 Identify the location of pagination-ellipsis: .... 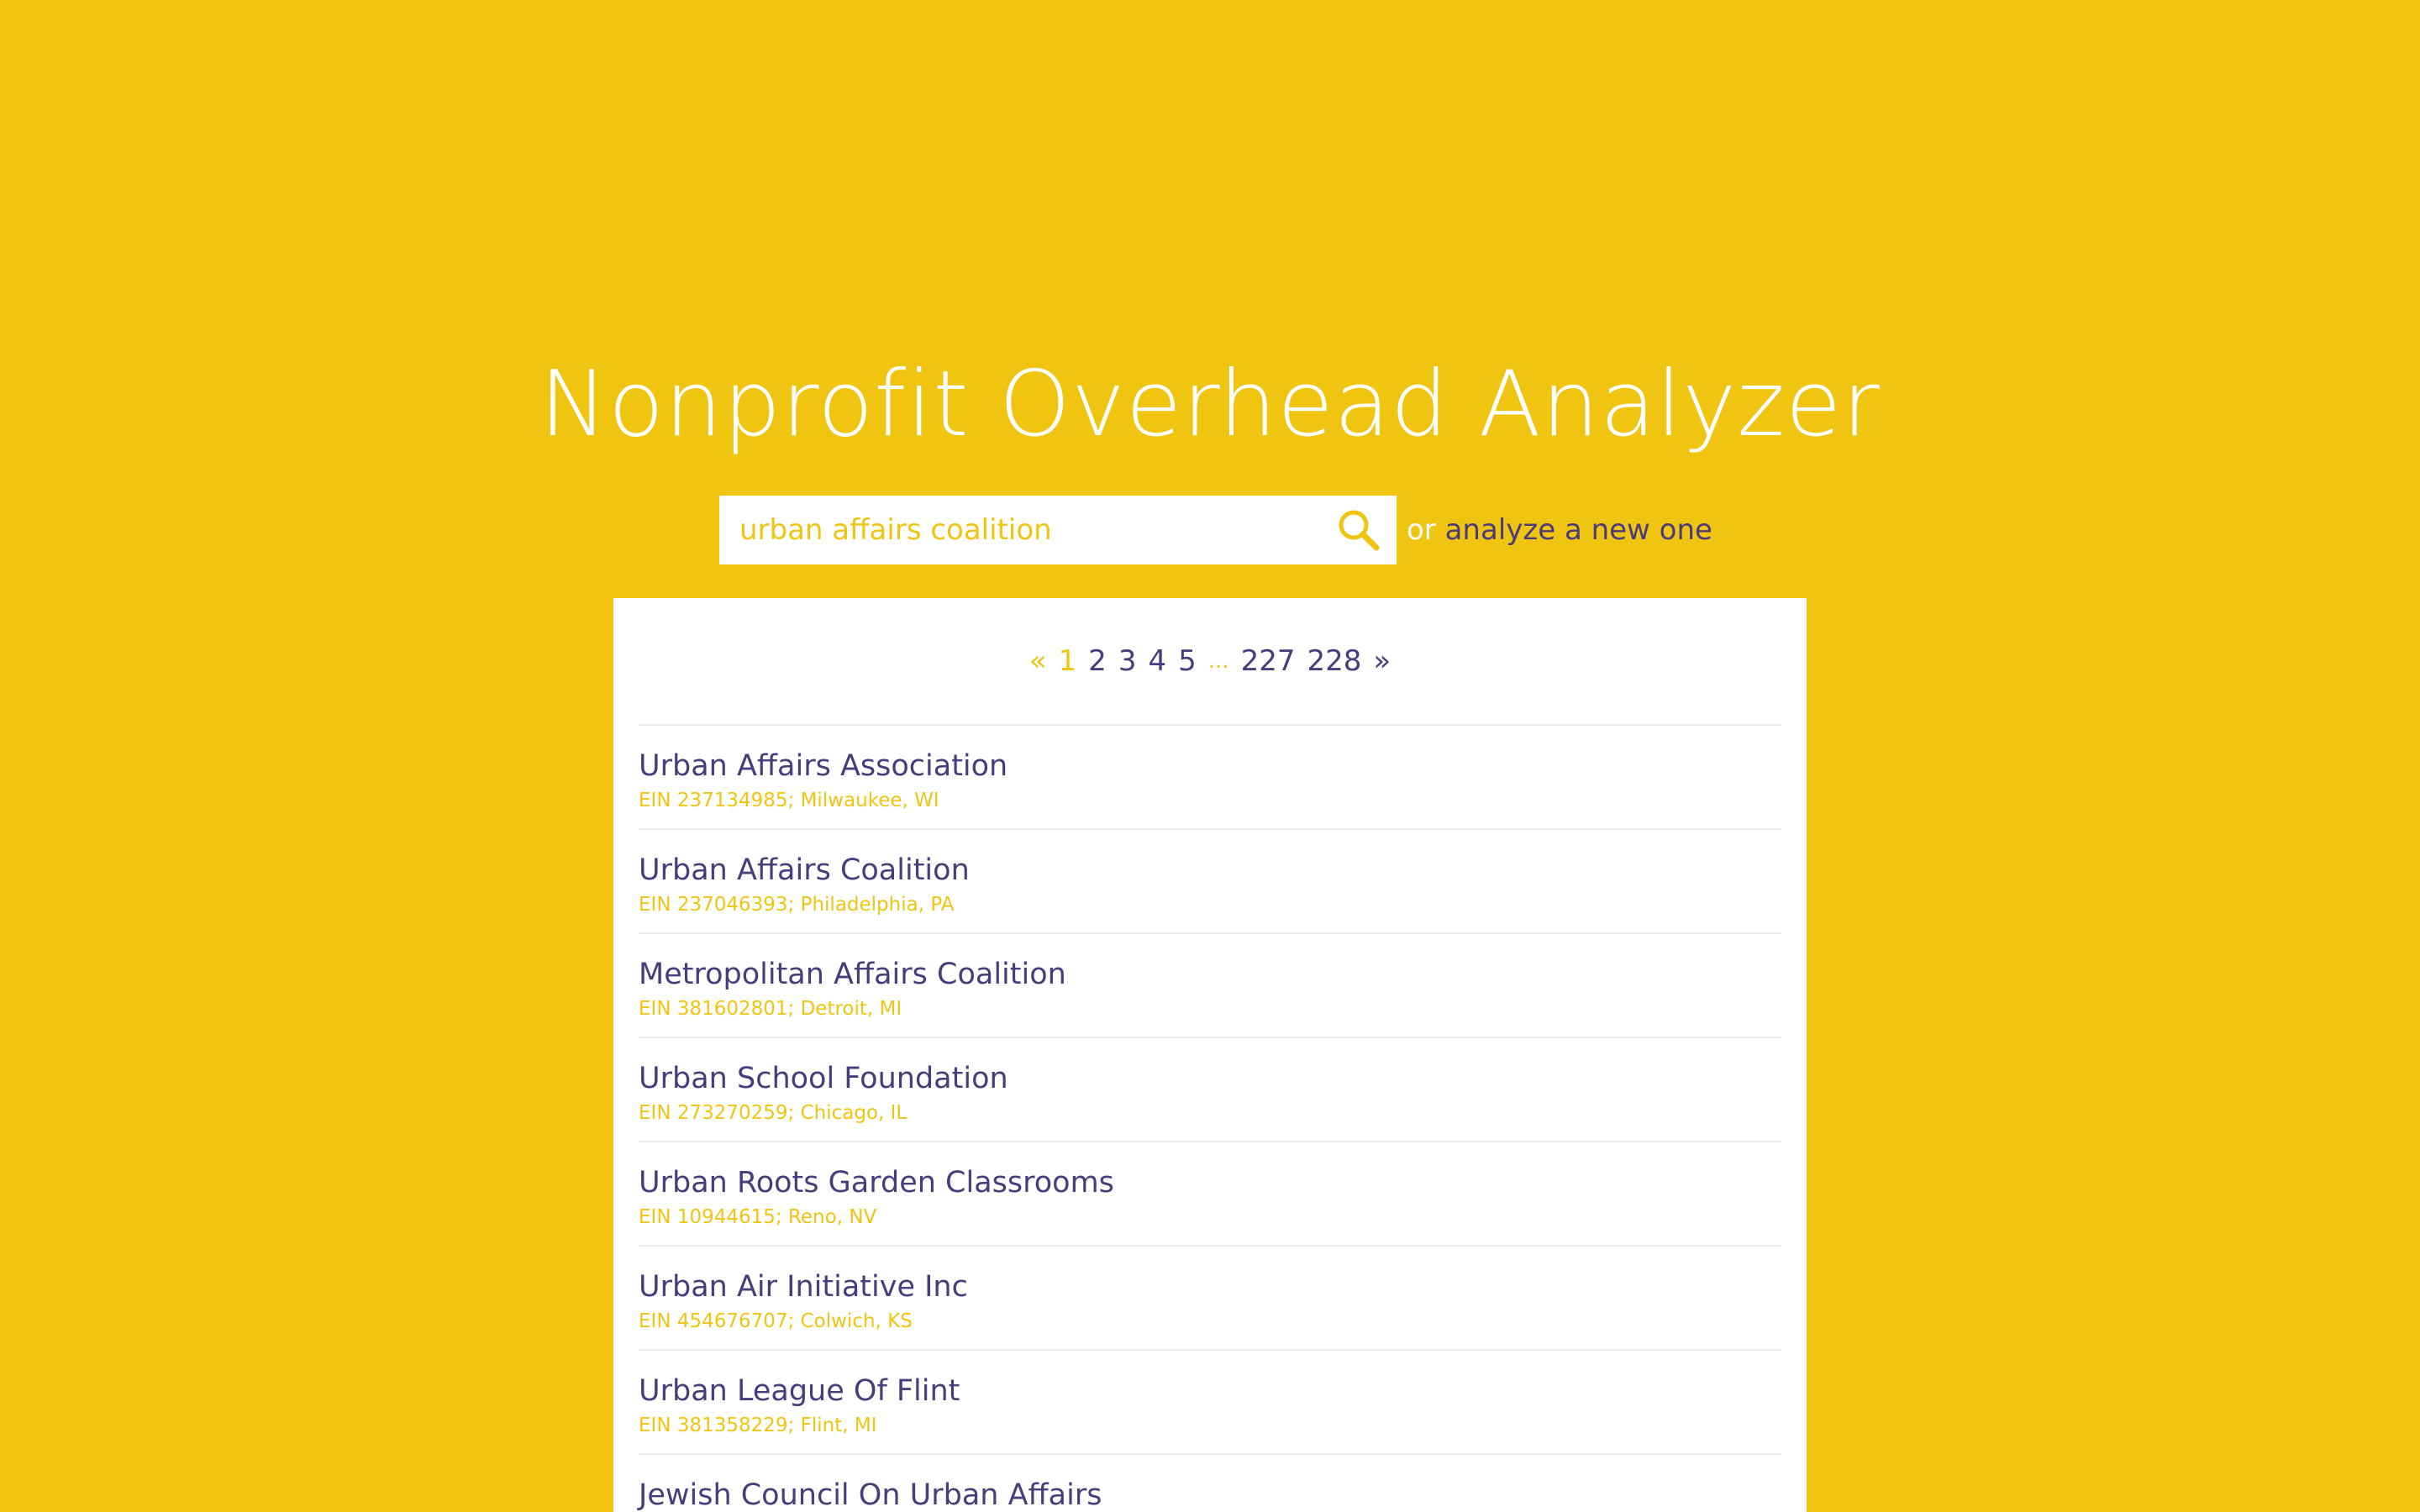
(1218, 661).